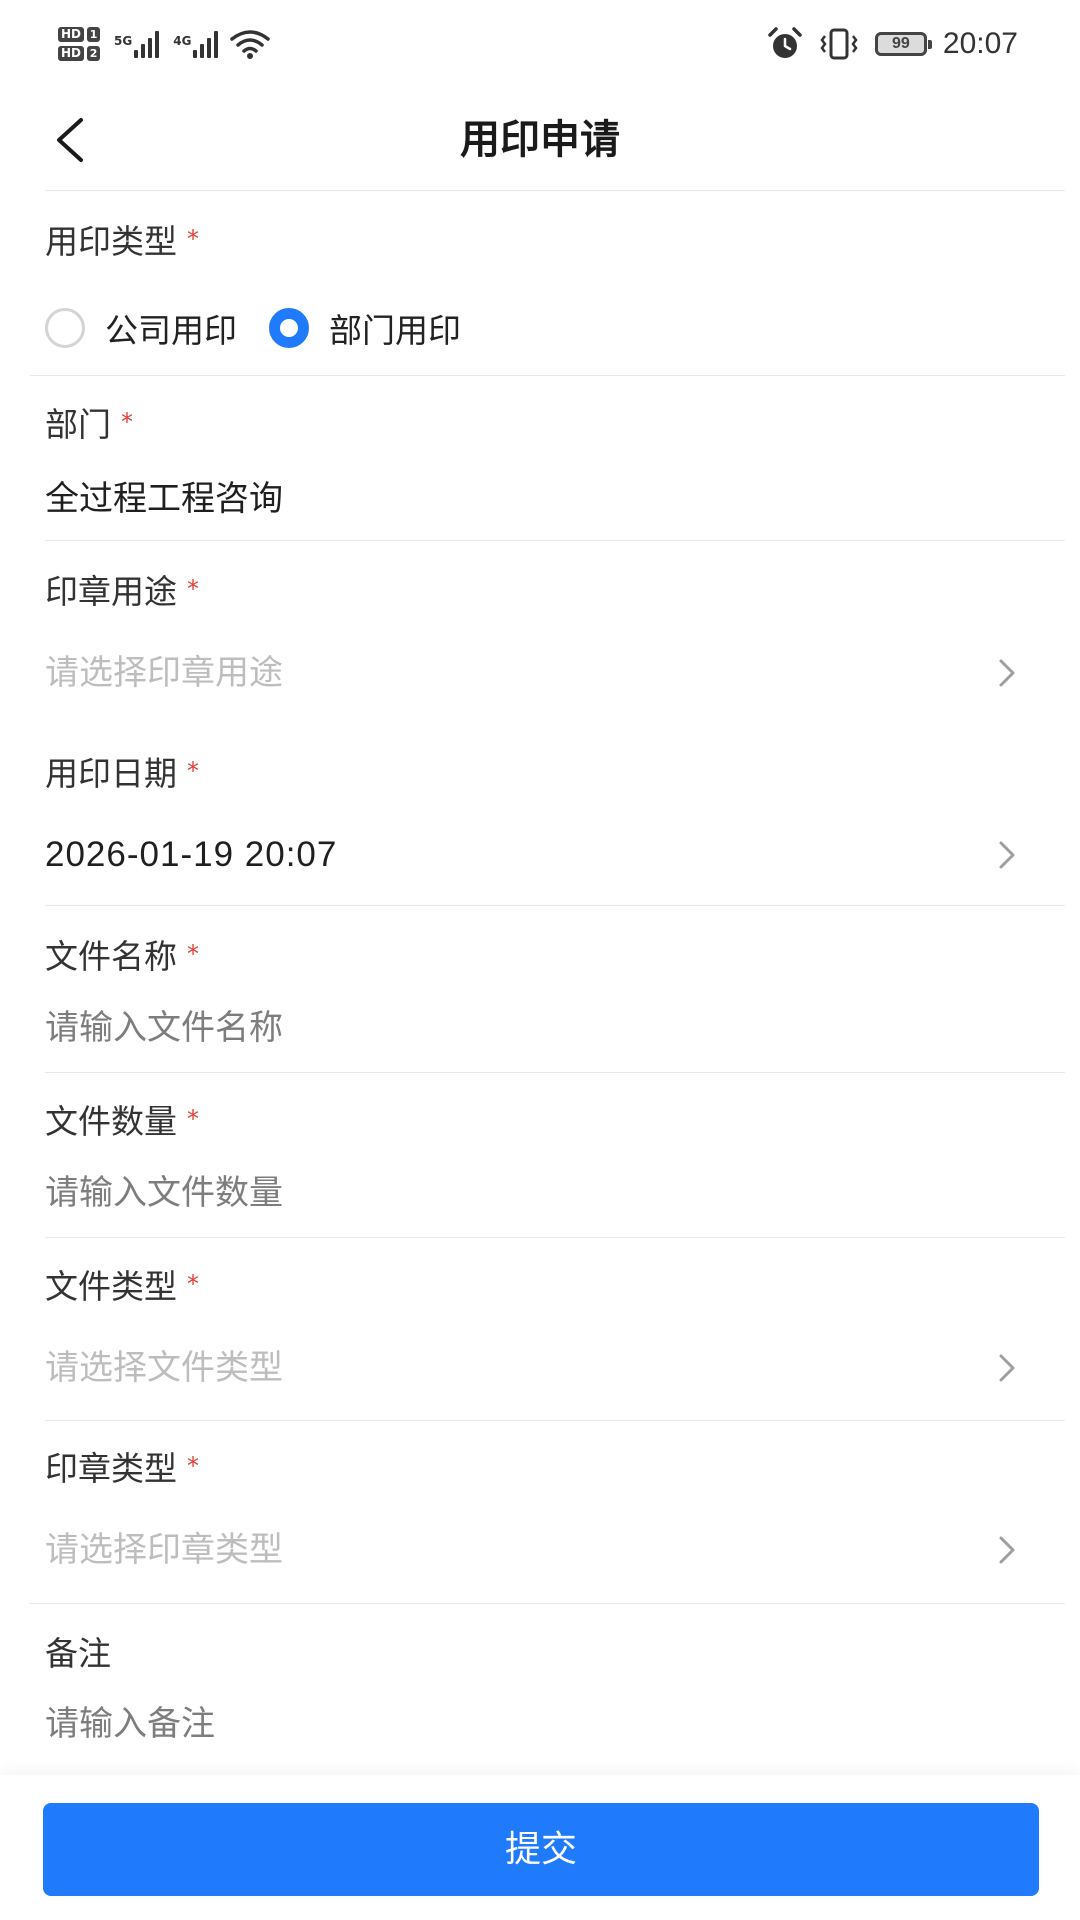 Image resolution: width=1080 pixels, height=1920 pixels. Describe the element at coordinates (122, 241) in the screenshot. I see `seal-kind-label: 用印类型 *` at that location.